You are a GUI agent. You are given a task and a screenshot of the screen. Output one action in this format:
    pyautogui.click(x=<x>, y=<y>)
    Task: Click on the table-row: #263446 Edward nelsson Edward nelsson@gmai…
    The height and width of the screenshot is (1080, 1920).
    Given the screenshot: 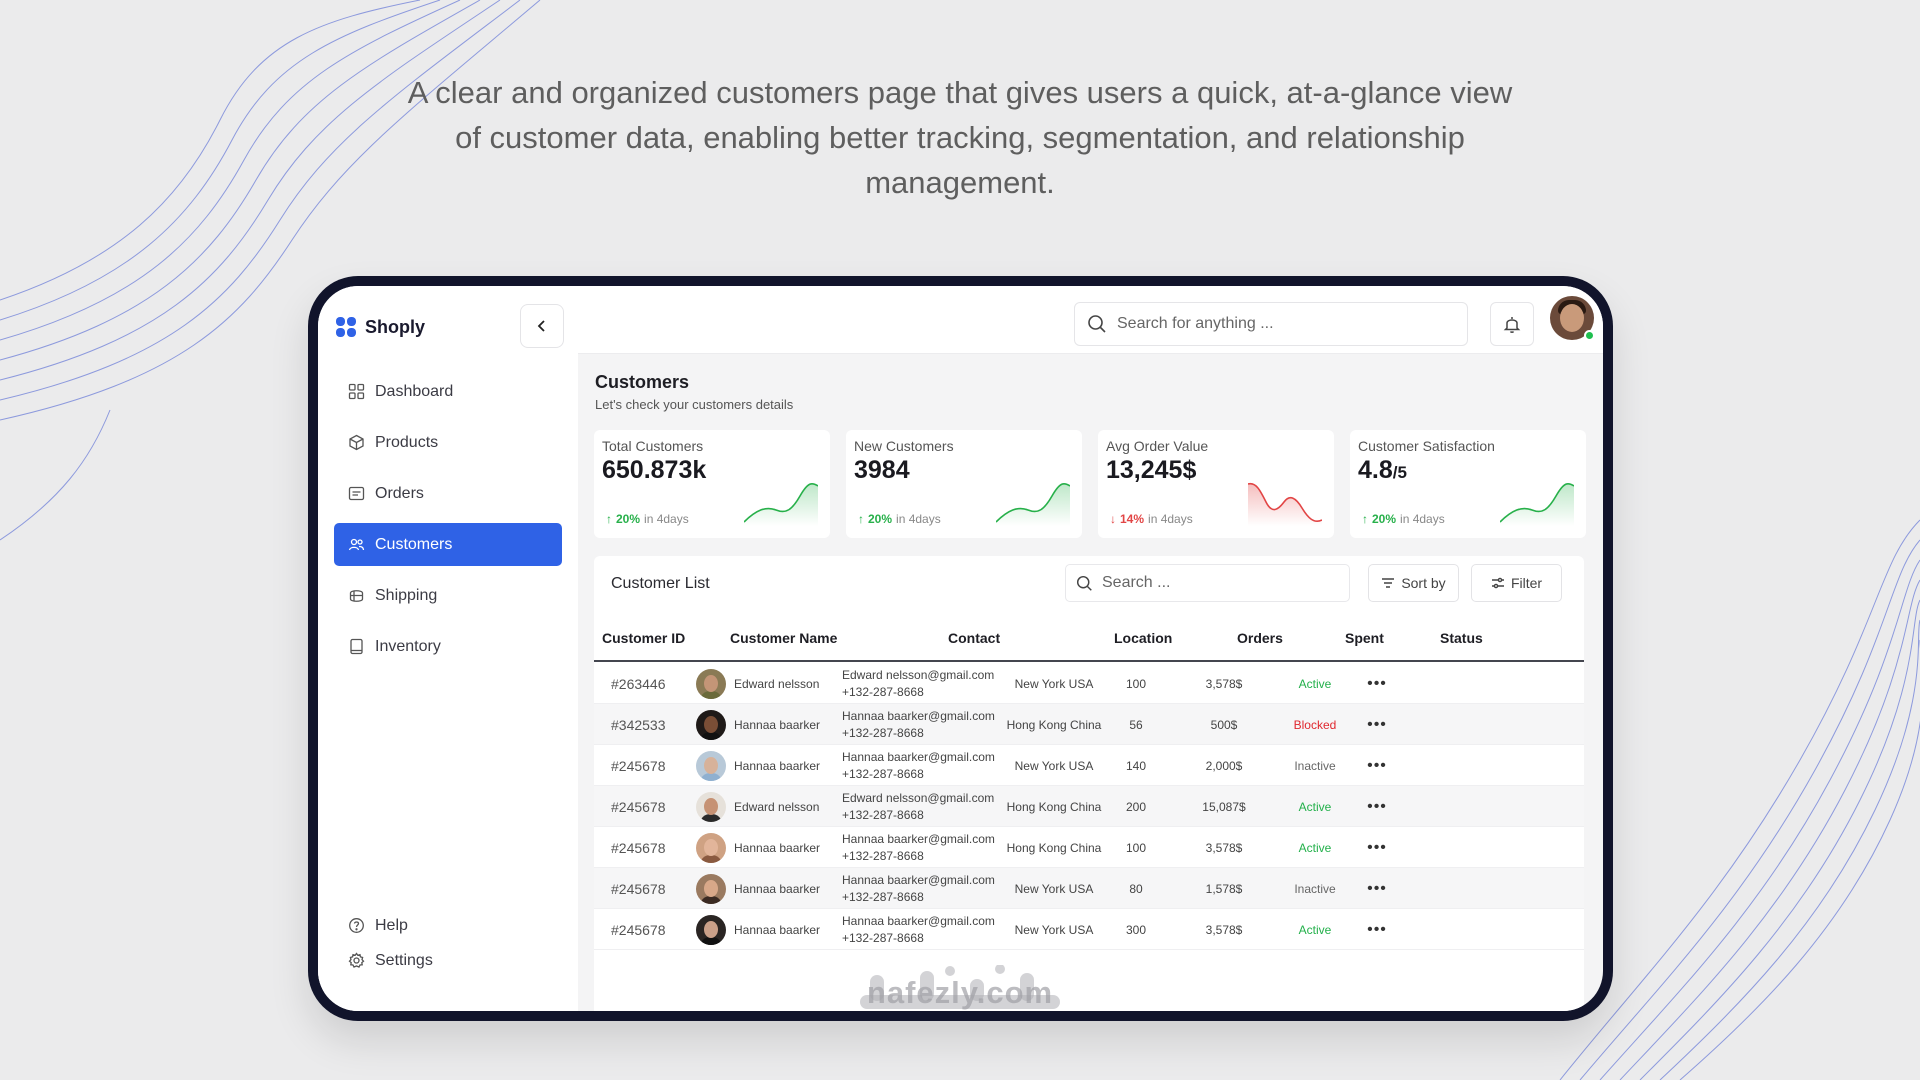 What is the action you would take?
    pyautogui.click(x=1089, y=683)
    